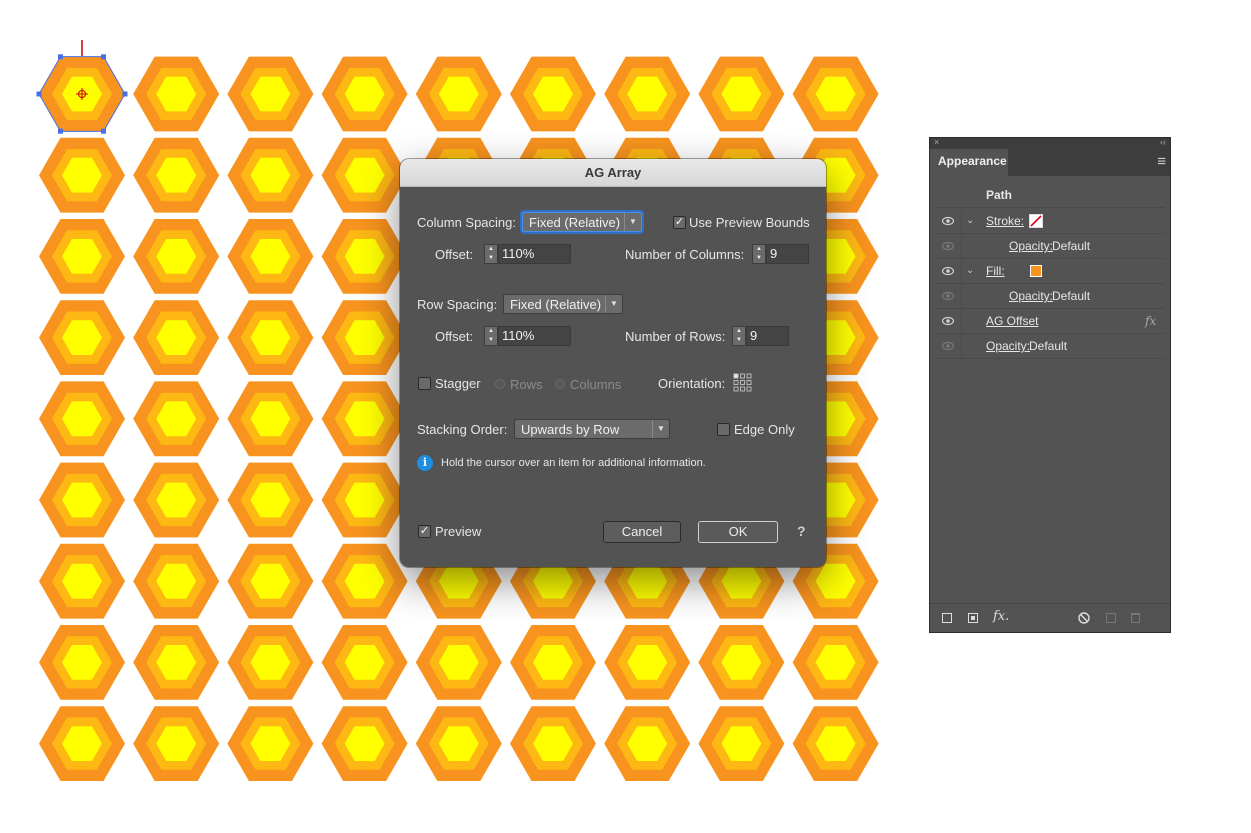 The image size is (1251, 833). I want to click on duplicate-item-icon, so click(1111, 618).